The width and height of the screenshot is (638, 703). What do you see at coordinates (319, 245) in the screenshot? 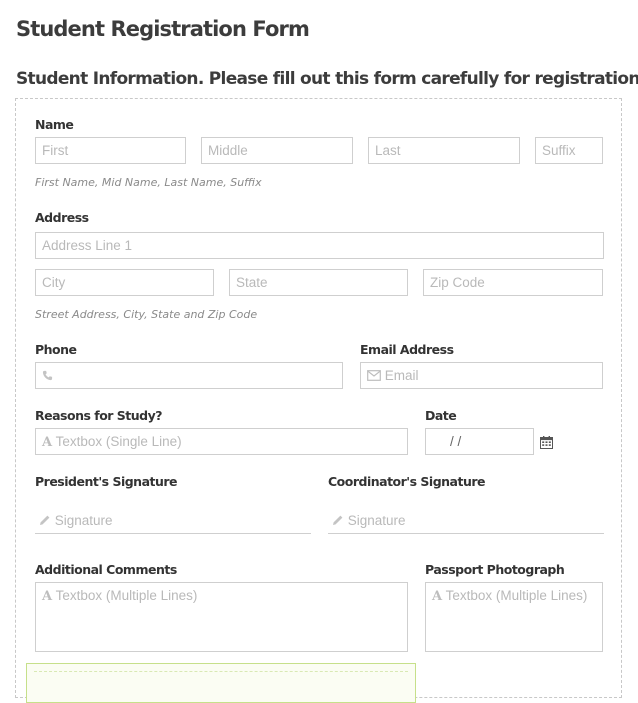
I see `address-line1-input: Address Line 1` at bounding box center [319, 245].